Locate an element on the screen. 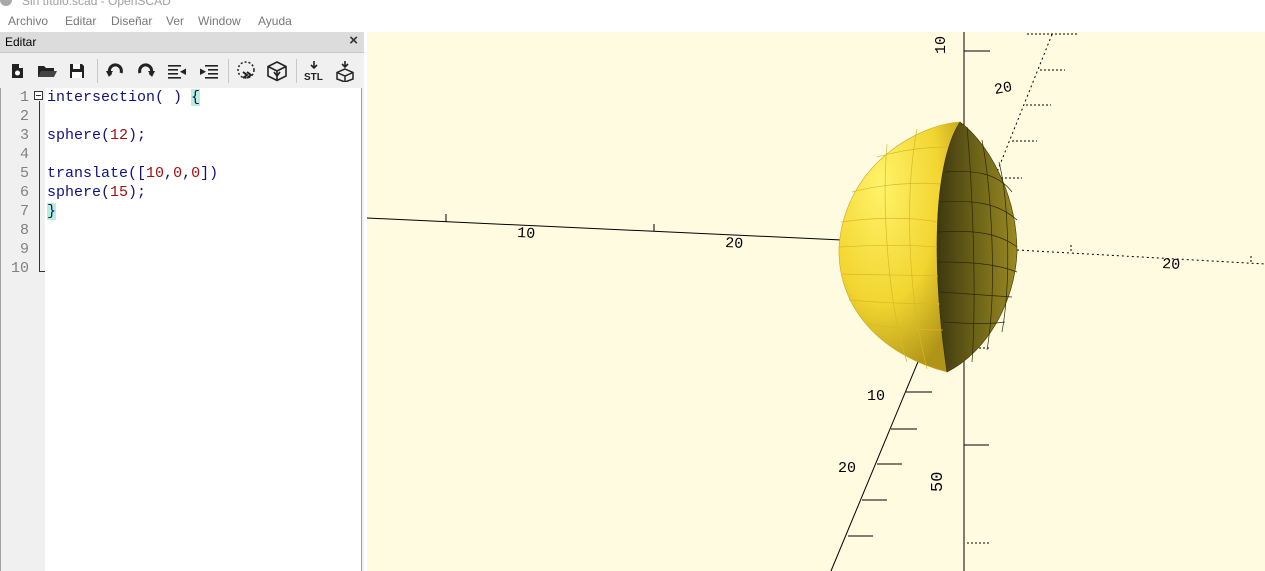 Image resolution: width=1265 pixels, height=571 pixels. line-number: 1 is located at coordinates (24, 97).